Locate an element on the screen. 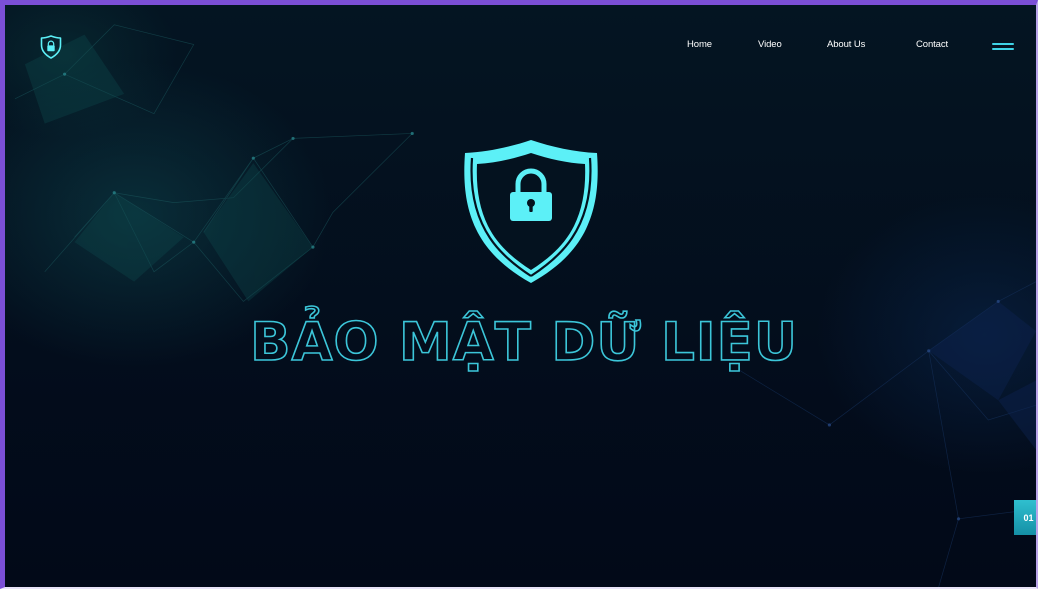  shield-lock-icon is located at coordinates (531, 211).